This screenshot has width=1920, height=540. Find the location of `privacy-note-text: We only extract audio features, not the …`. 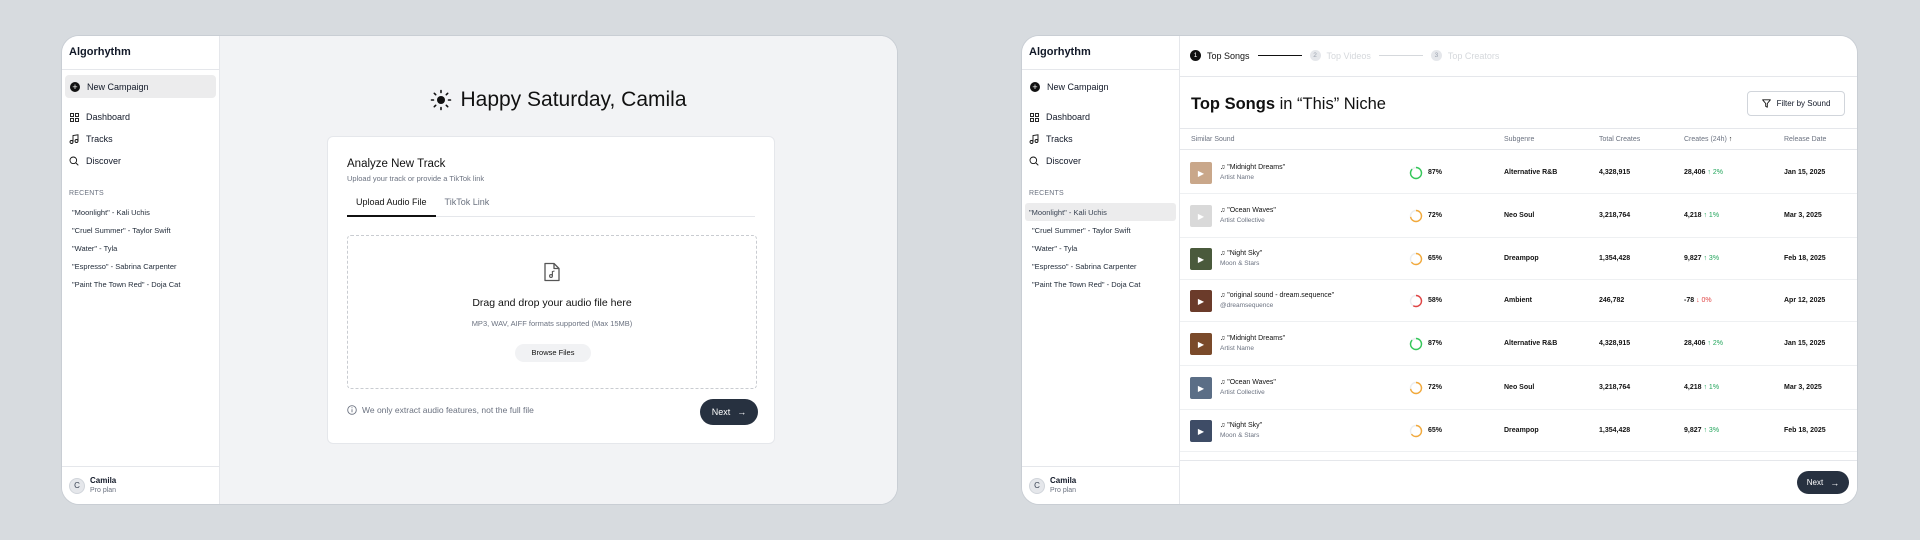

privacy-note-text: We only extract audio features, not the … is located at coordinates (448, 410).